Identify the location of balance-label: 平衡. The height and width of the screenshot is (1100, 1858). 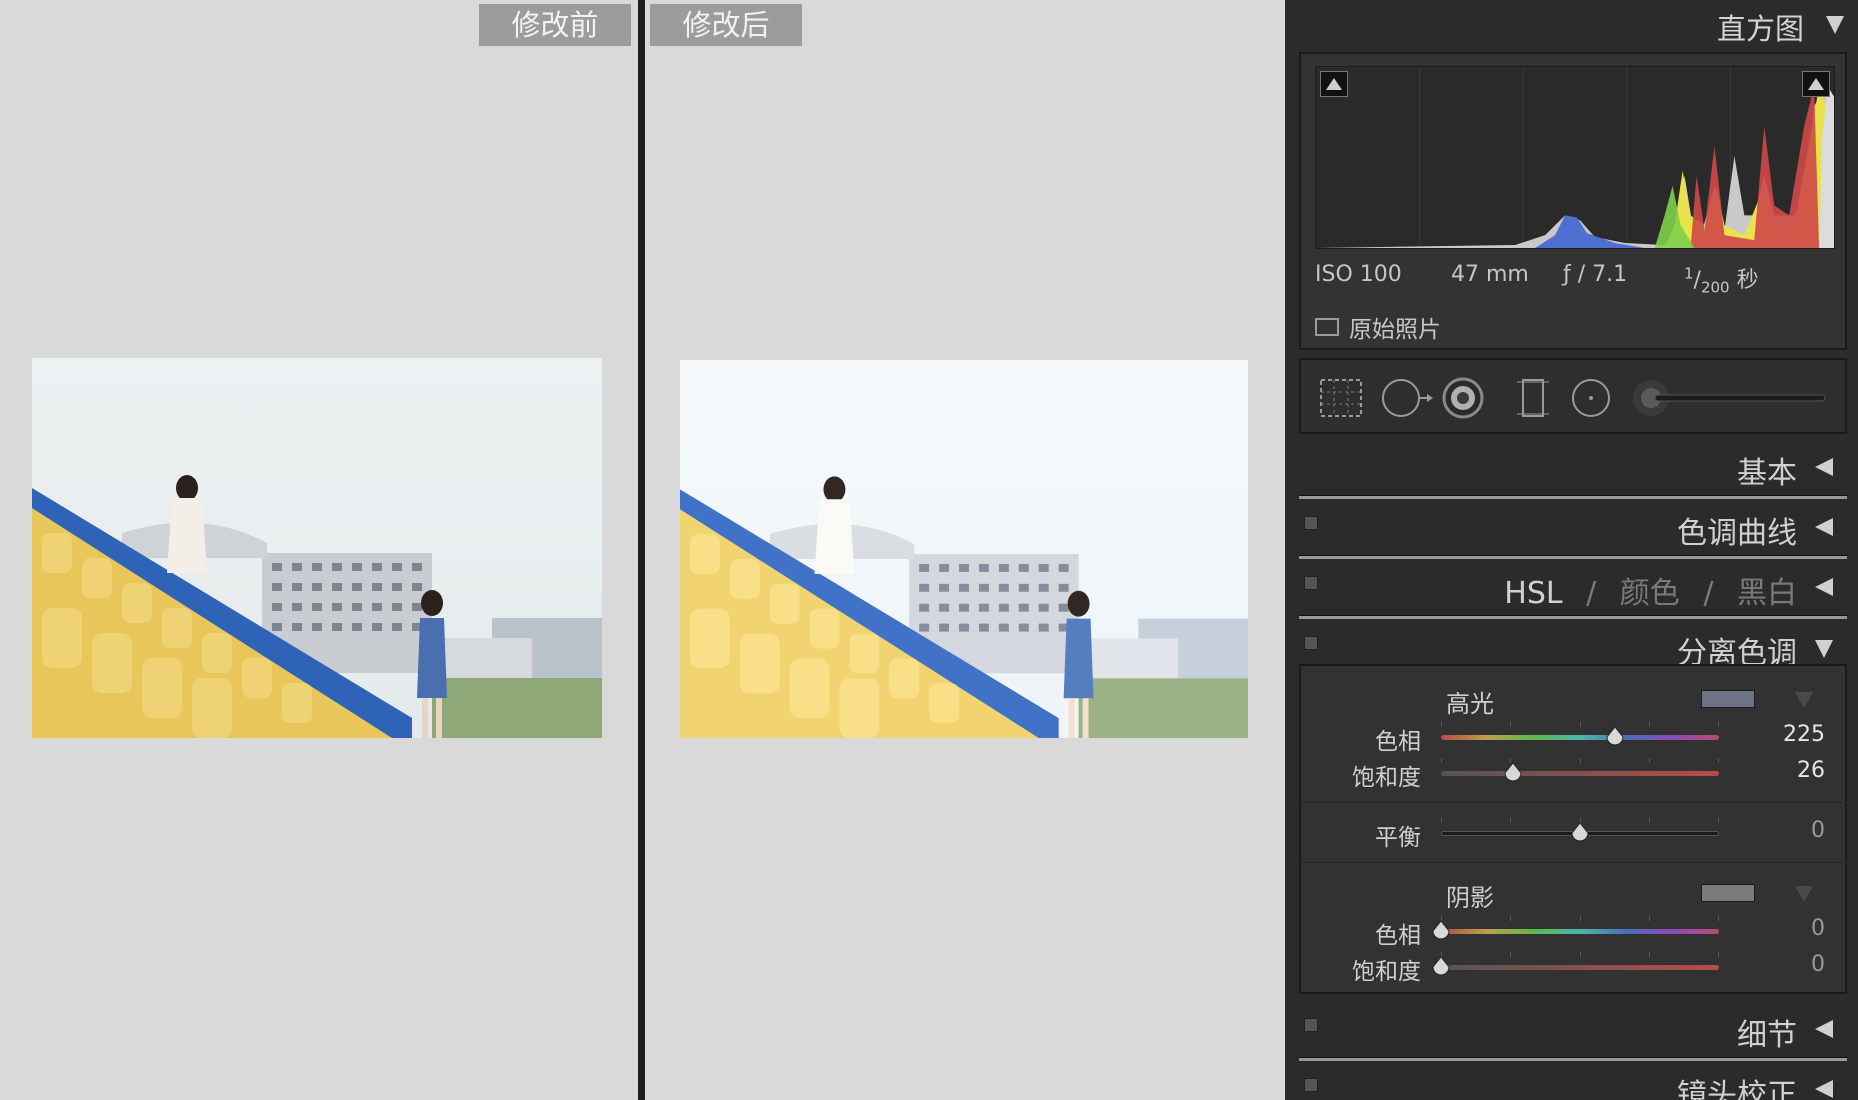
(1398, 838).